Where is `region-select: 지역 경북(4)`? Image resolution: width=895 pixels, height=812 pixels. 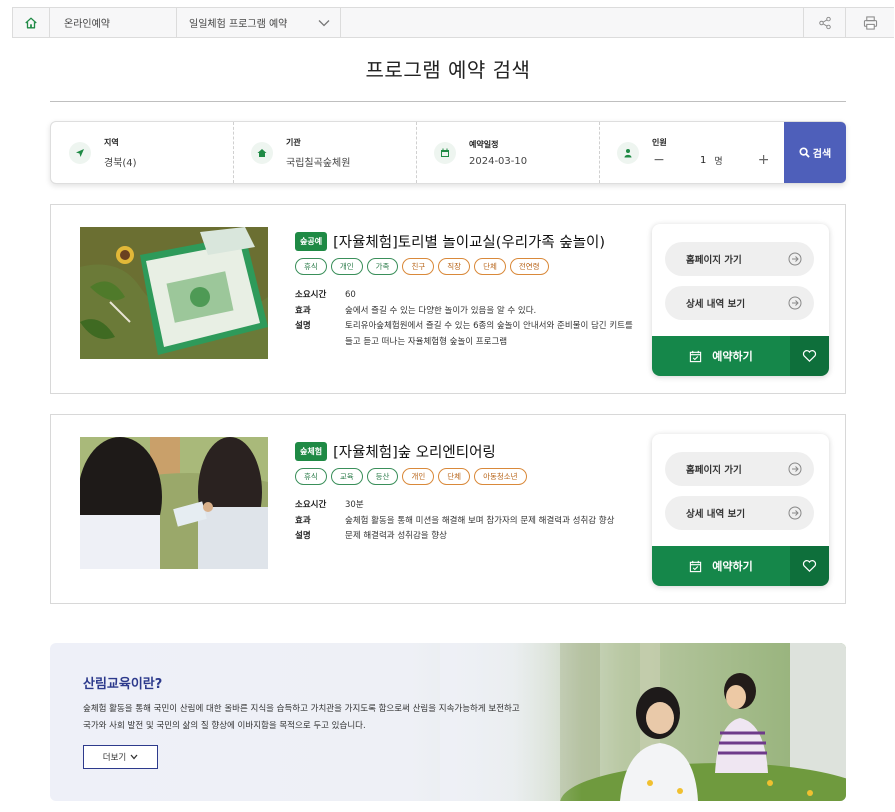
region-select: 지역 경북(4) is located at coordinates (142, 152).